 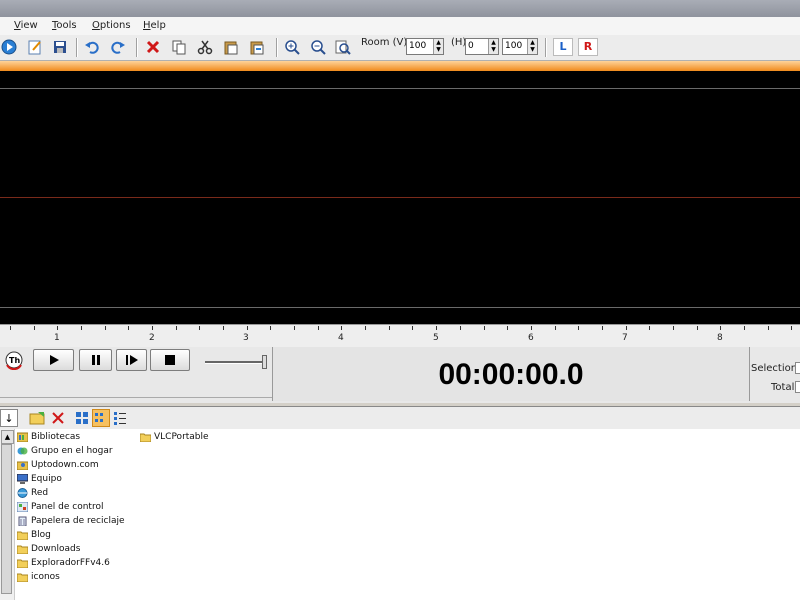 I want to click on tree-item: iconos, so click(x=38, y=576).